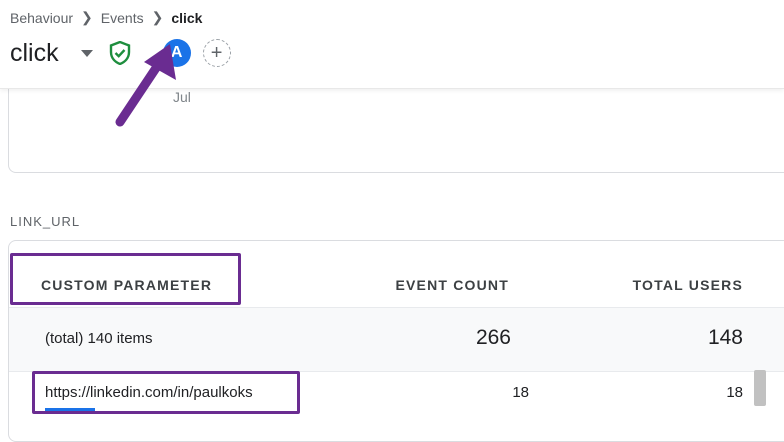 The width and height of the screenshot is (784, 442). Describe the element at coordinates (34, 53) in the screenshot. I see `page-title: click` at that location.